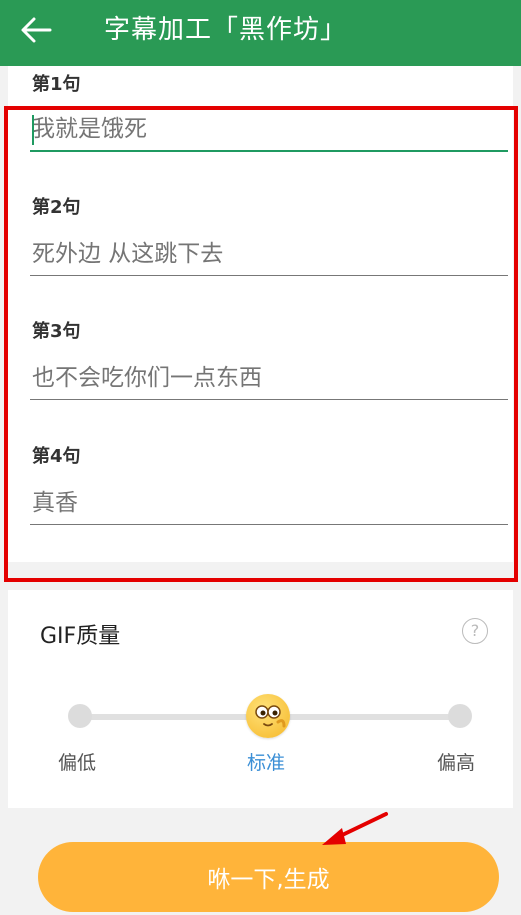  I want to click on arrow-left-icon, so click(36, 30).